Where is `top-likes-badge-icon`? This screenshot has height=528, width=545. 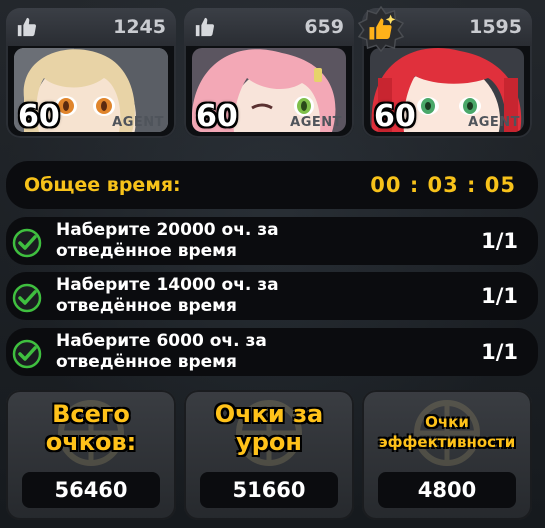 top-likes-badge-icon is located at coordinates (381, 29).